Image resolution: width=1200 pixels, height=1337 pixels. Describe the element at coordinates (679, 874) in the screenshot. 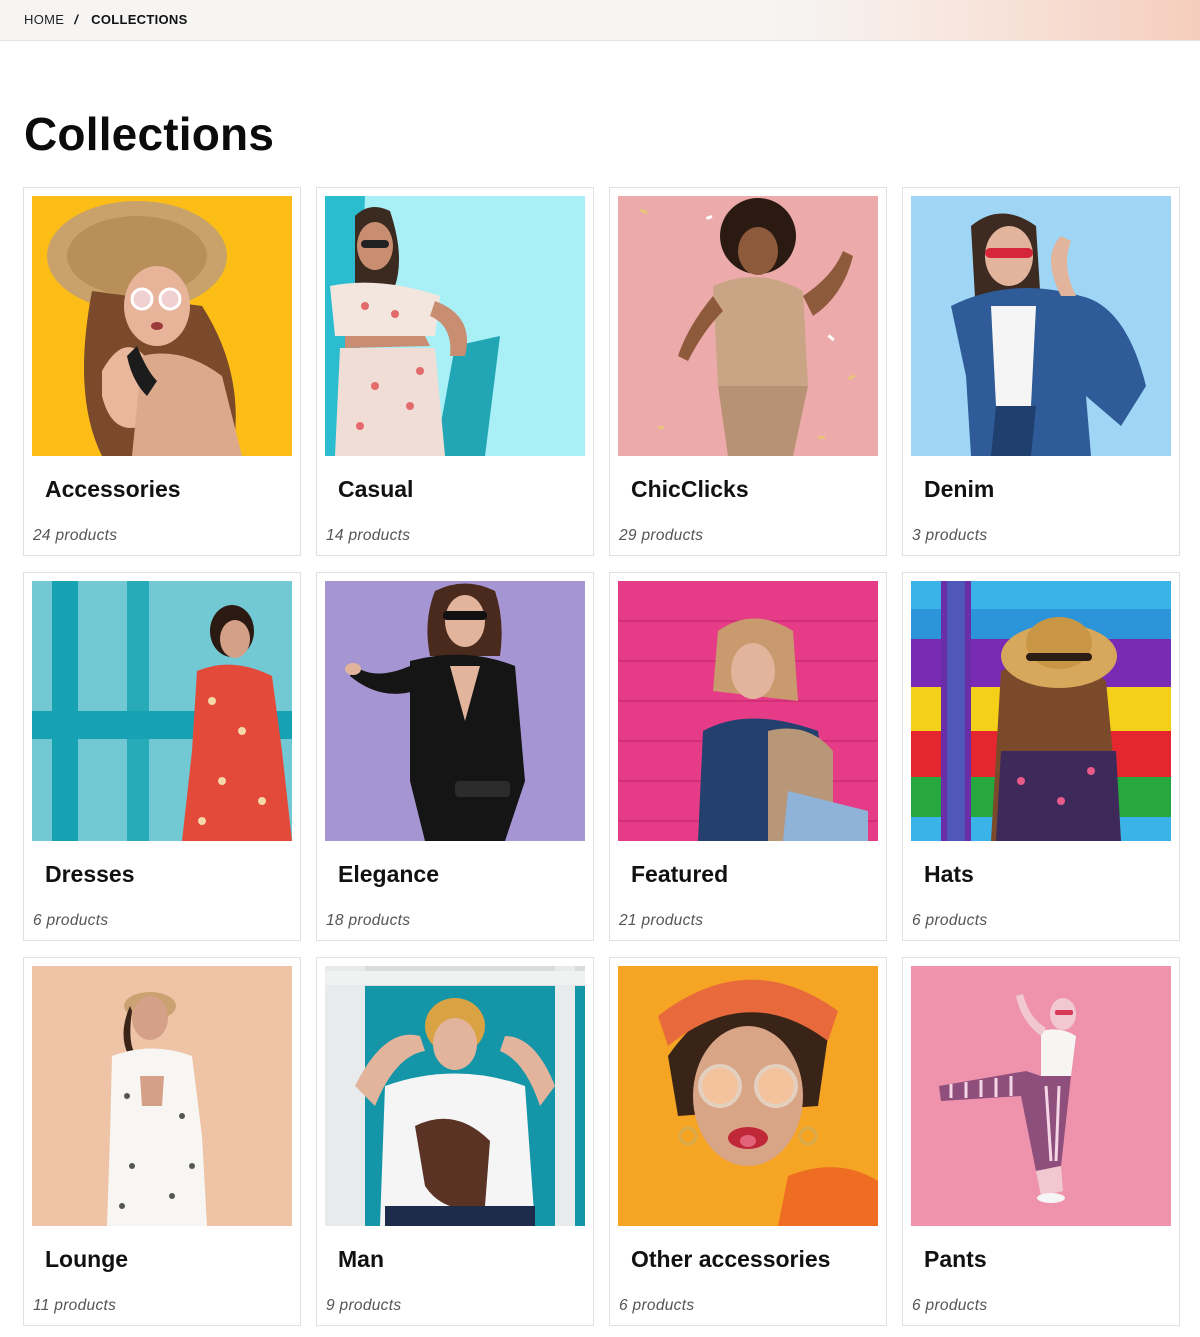

I see `collection-title: Featured` at that location.